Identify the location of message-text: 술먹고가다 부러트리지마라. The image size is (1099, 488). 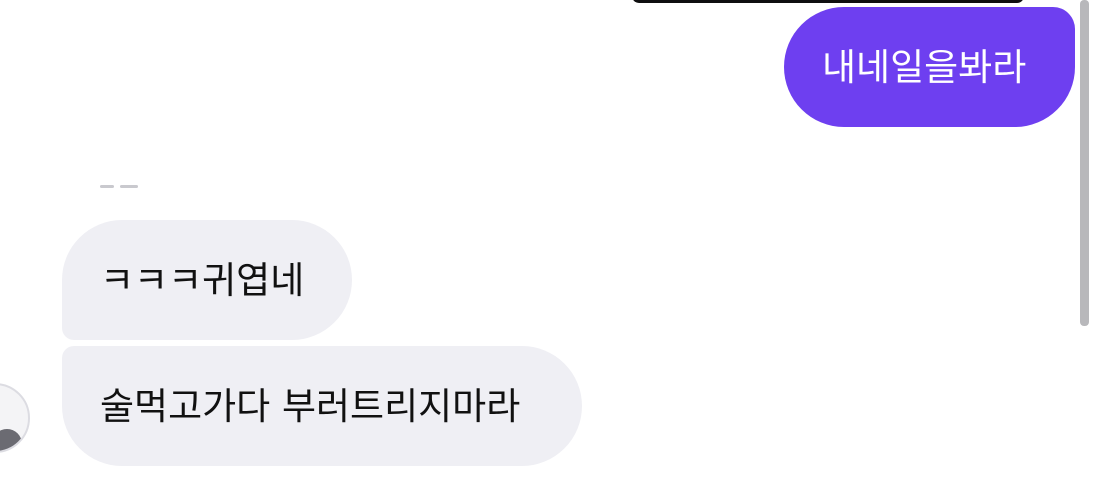
(310, 406).